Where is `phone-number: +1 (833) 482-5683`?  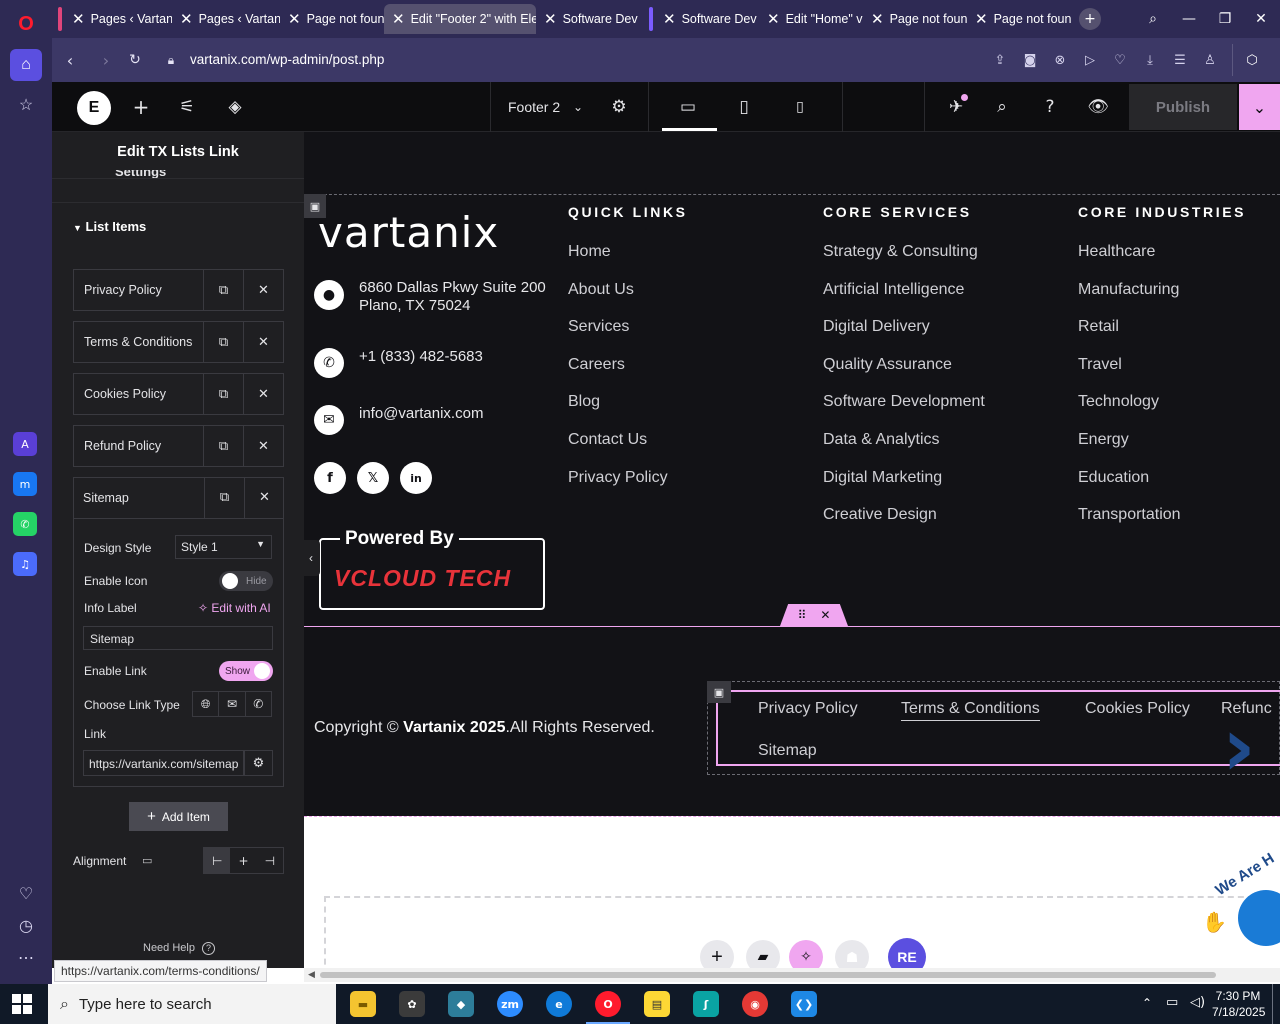 phone-number: +1 (833) 482-5683 is located at coordinates (421, 357).